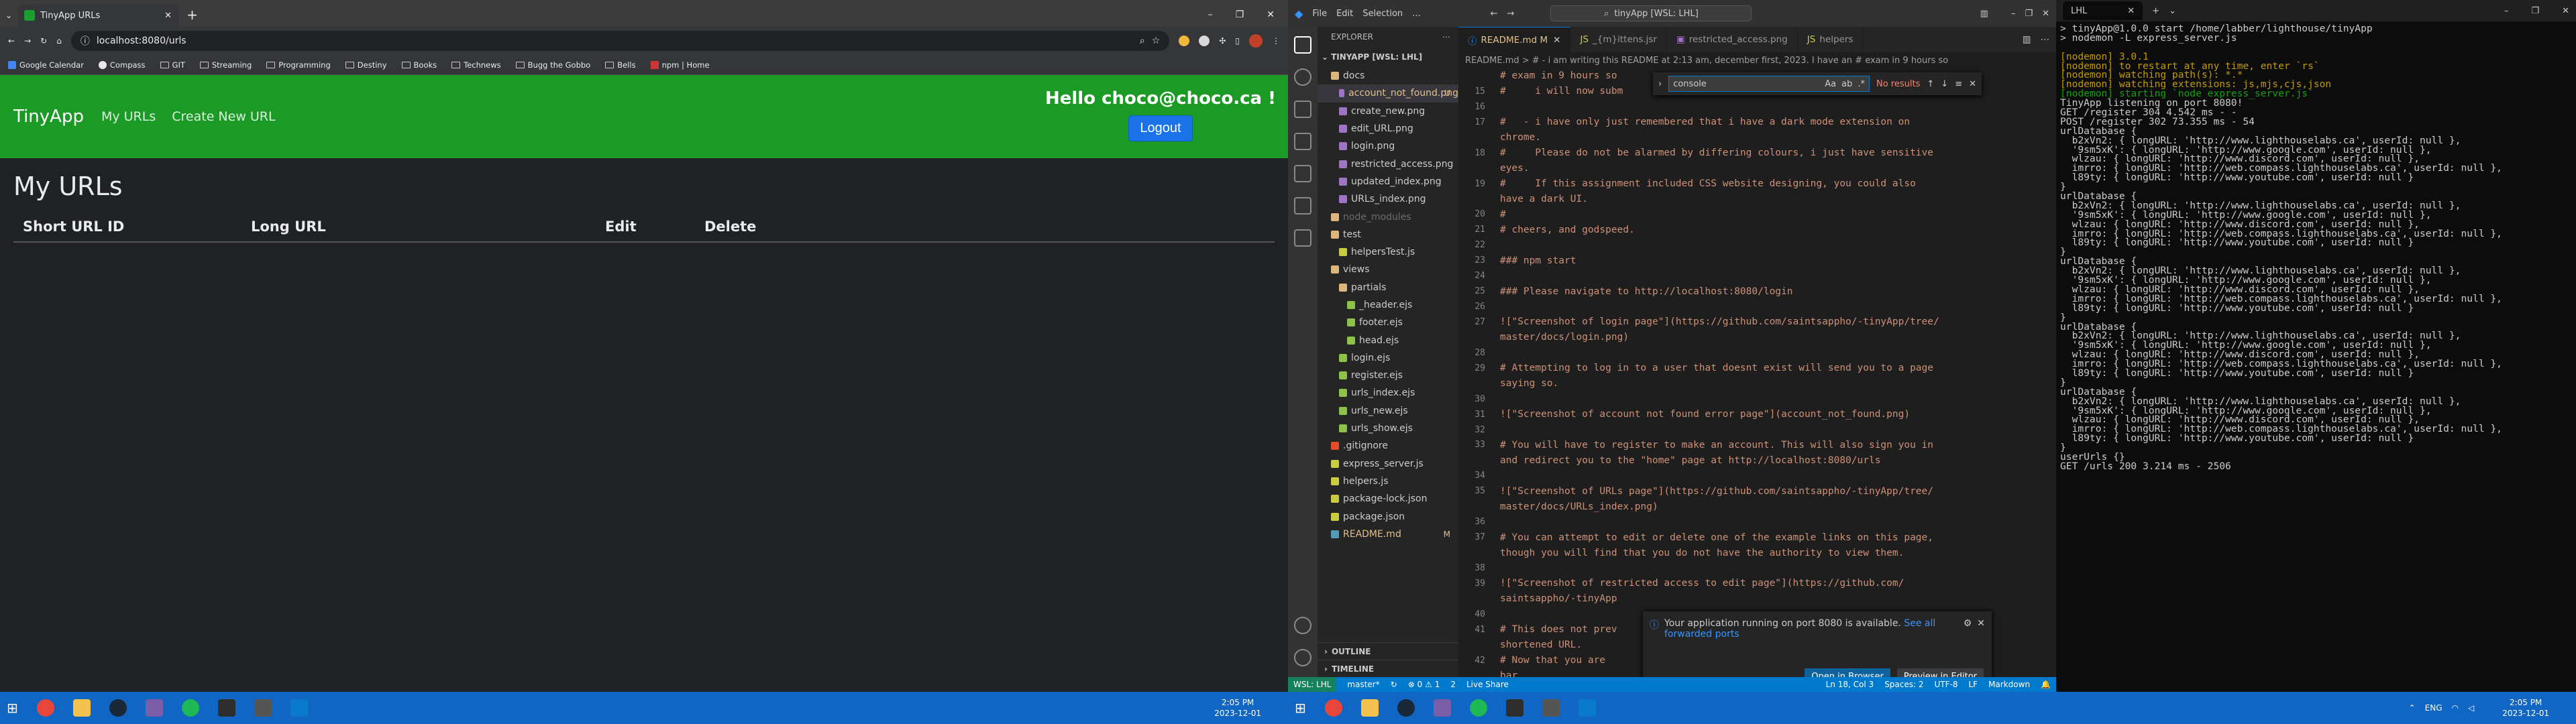 The width and height of the screenshot is (2576, 724). Describe the element at coordinates (27, 41) in the screenshot. I see `forward-icon: →` at that location.